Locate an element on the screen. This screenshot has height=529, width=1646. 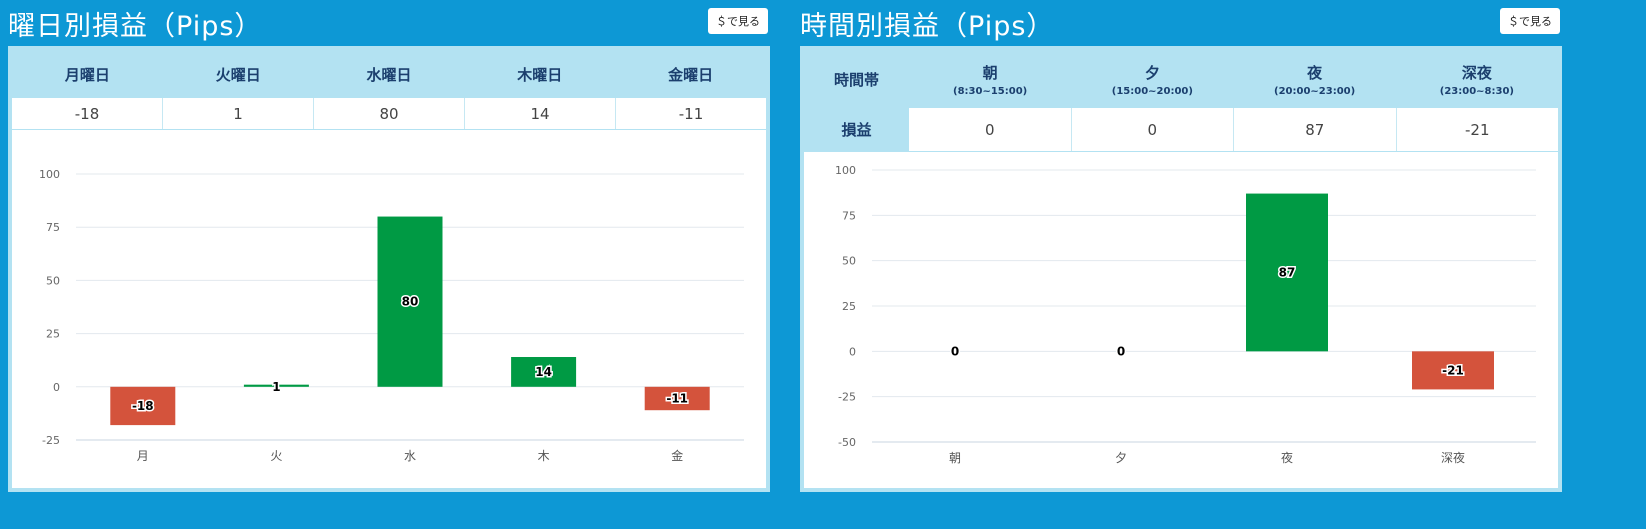
header-monday: 月曜日 is located at coordinates (87, 74).